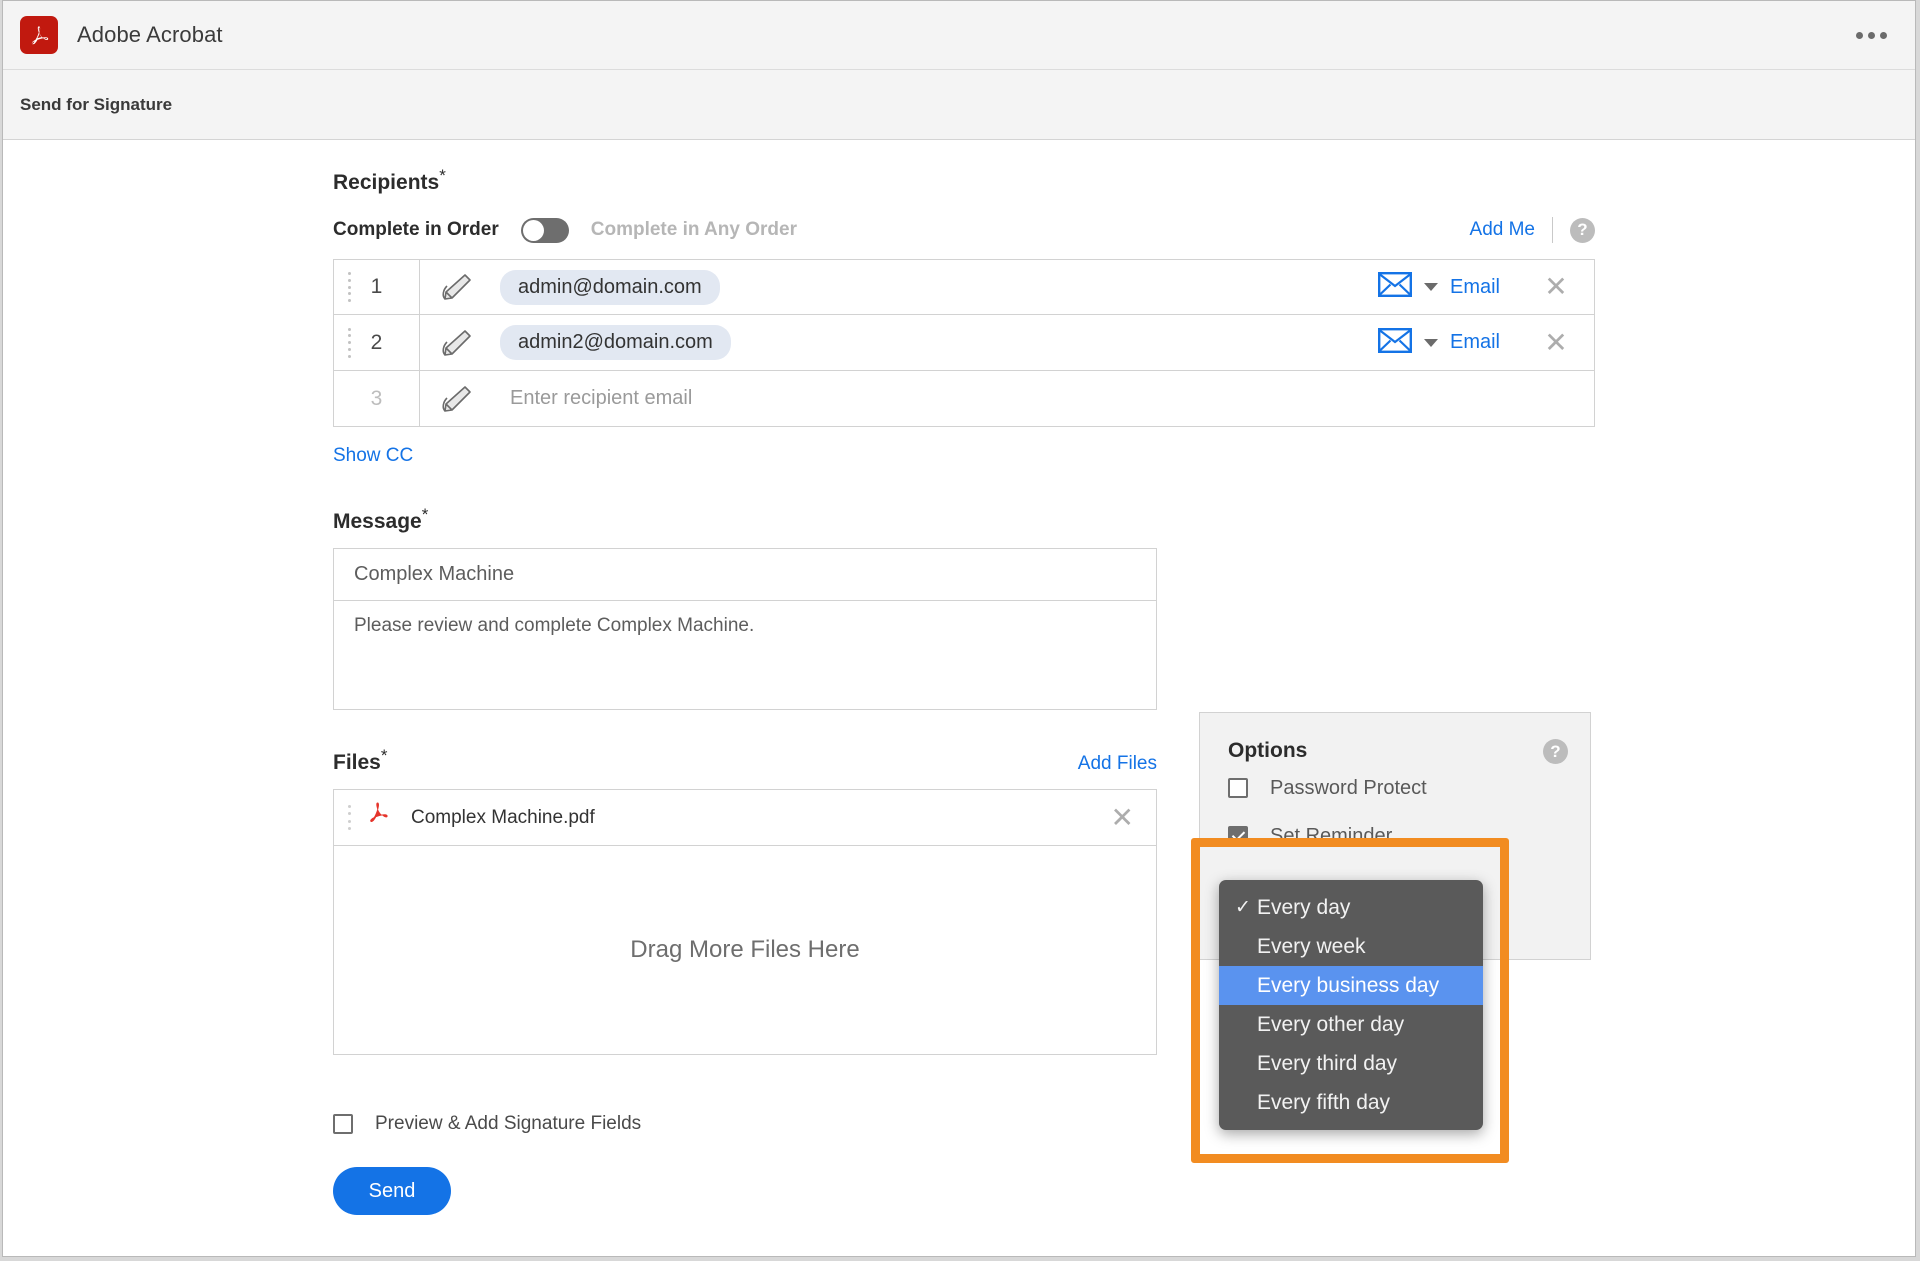  What do you see at coordinates (533, 230) in the screenshot?
I see `toggle-knob` at bounding box center [533, 230].